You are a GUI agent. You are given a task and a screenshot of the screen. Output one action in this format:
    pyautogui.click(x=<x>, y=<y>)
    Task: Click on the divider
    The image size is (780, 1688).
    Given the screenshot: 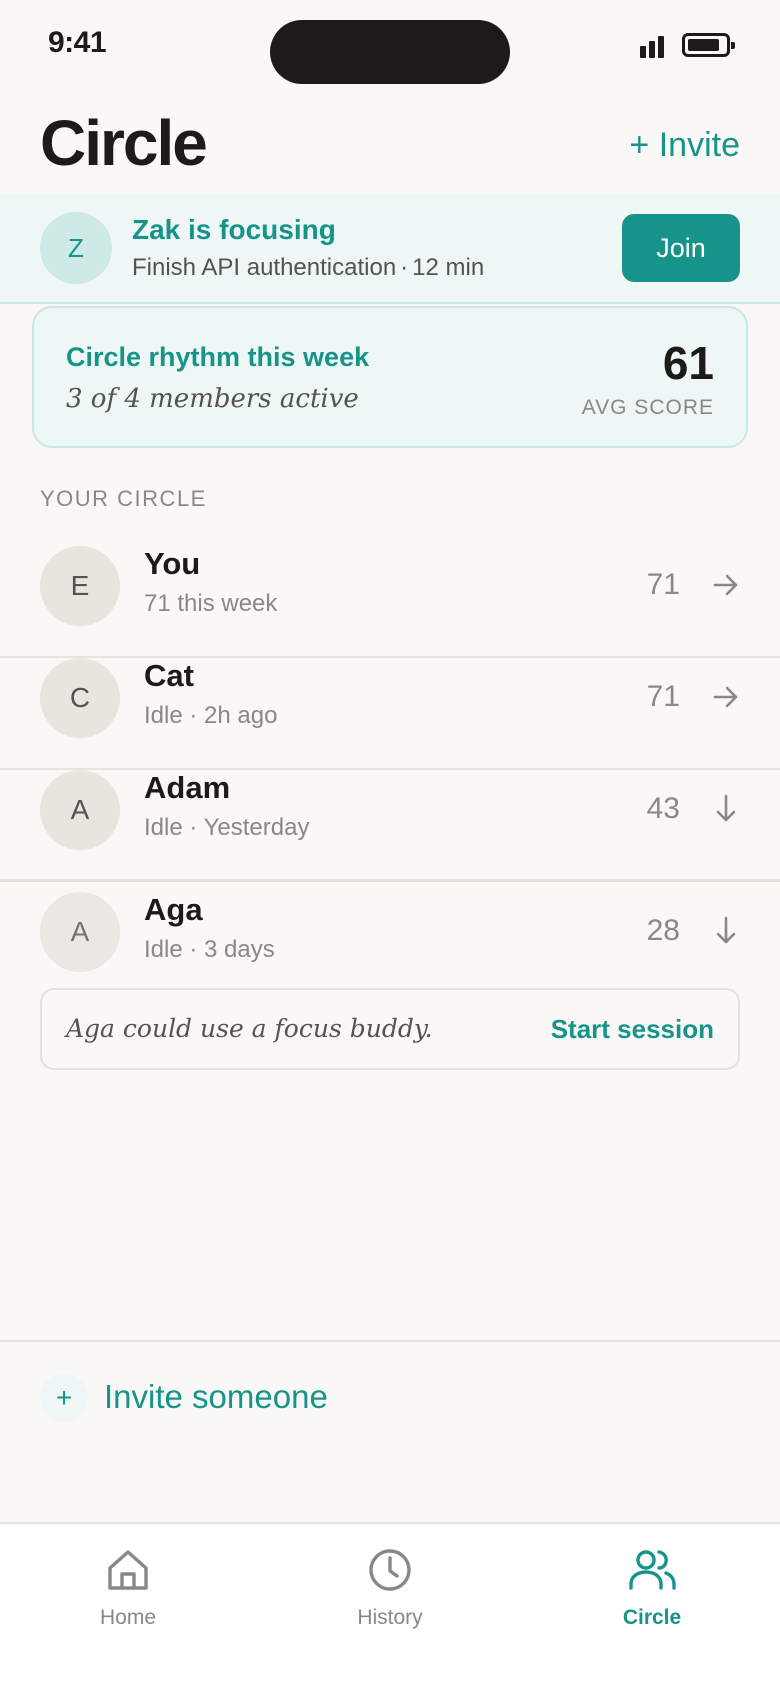 What is the action you would take?
    pyautogui.click(x=390, y=1341)
    